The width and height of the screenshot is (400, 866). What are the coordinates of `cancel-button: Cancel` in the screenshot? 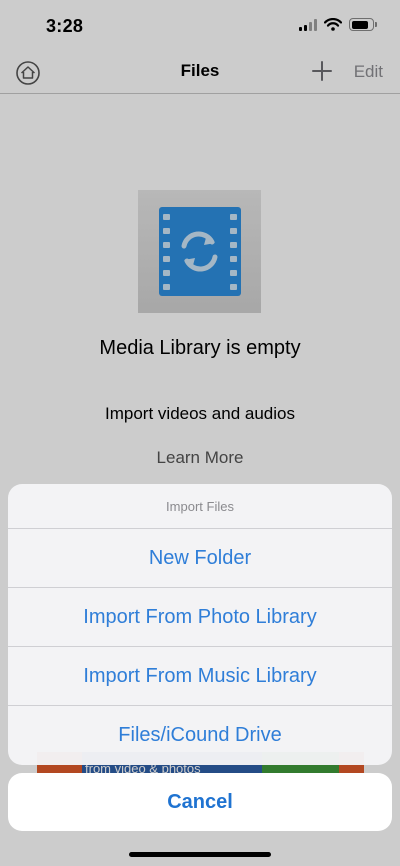 It's located at (200, 802).